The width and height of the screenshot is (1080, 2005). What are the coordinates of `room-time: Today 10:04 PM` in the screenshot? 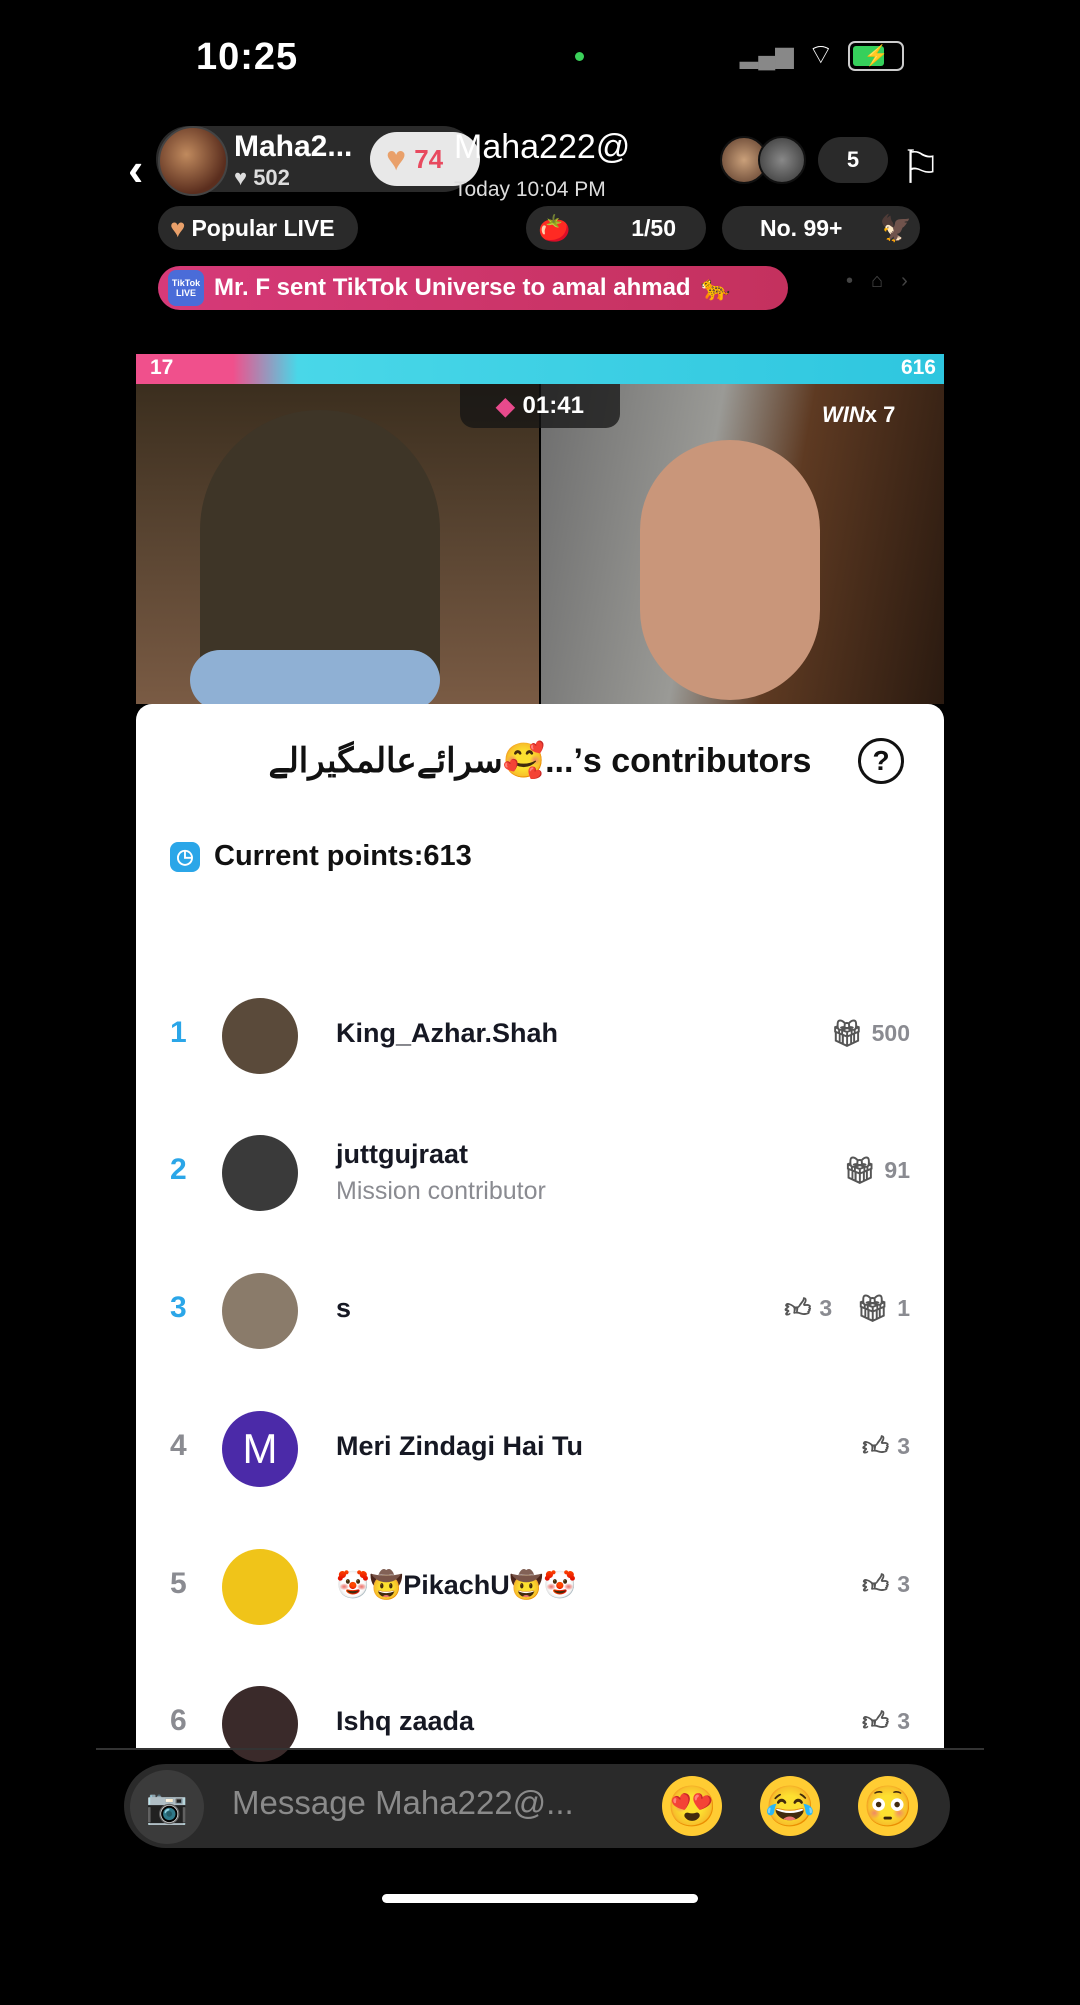 It's located at (530, 189).